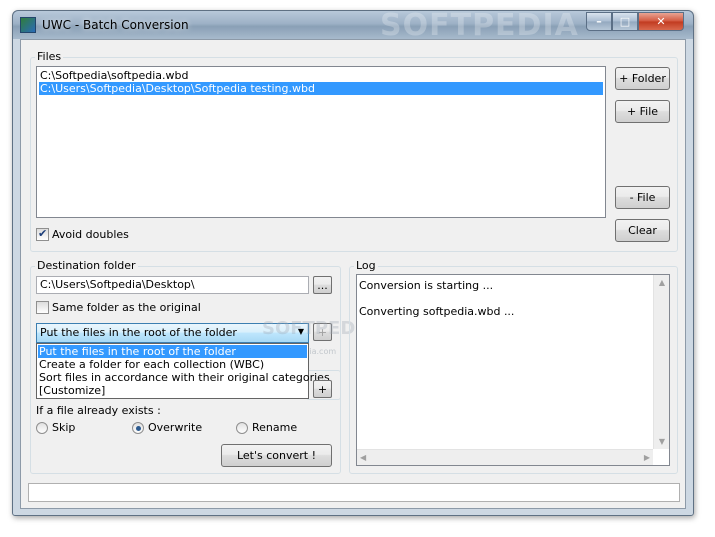  Describe the element at coordinates (175, 427) in the screenshot. I see `overwrite-label: Overwrite` at that location.